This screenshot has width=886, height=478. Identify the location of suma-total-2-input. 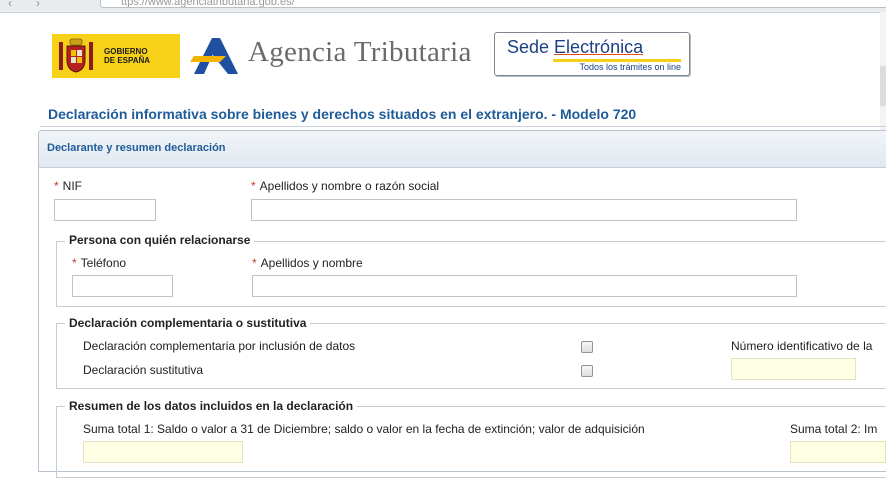
(838, 452).